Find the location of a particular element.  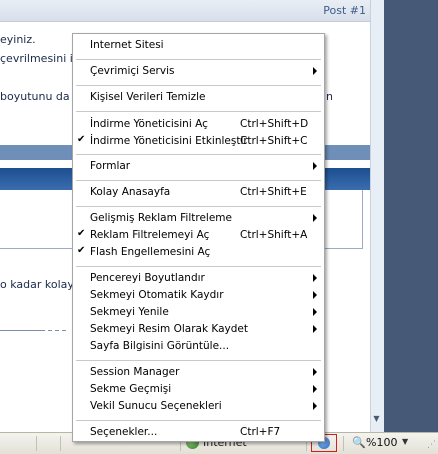

menu-item: İndirme Yöneticisini Aç Ctrl+Shift+D is located at coordinates (198, 124).